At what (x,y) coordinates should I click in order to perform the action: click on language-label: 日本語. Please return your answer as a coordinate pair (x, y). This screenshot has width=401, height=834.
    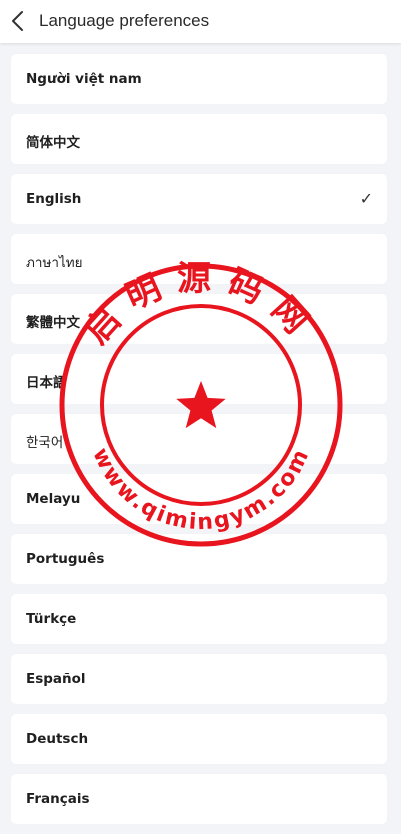
    Looking at the image, I should click on (46, 383).